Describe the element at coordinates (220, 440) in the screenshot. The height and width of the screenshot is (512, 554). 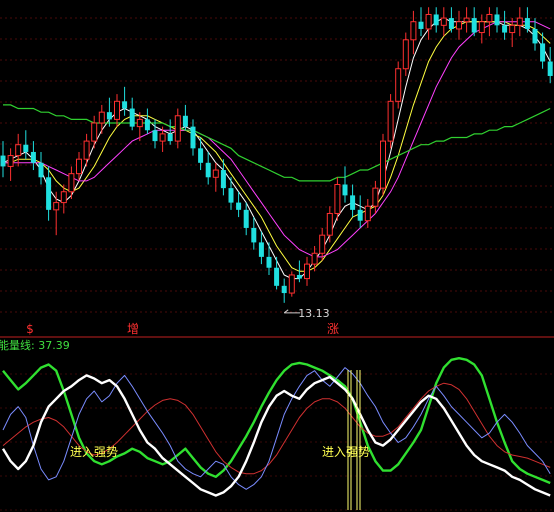
I see `overlay-annotations: 进入强势 进入强势` at that location.